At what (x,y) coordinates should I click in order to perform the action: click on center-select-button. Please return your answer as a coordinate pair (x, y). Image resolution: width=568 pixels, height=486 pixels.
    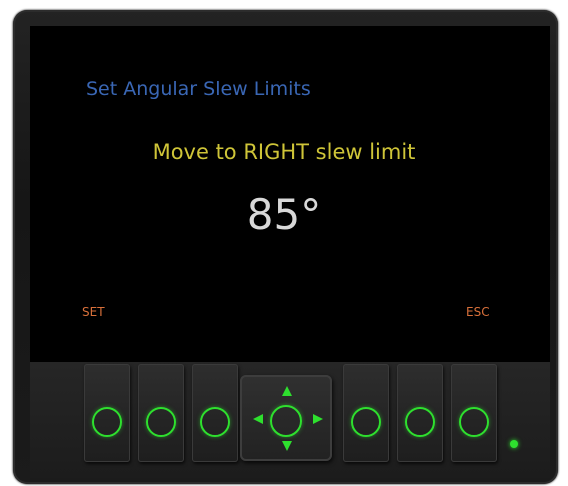
    Looking at the image, I should click on (286, 421).